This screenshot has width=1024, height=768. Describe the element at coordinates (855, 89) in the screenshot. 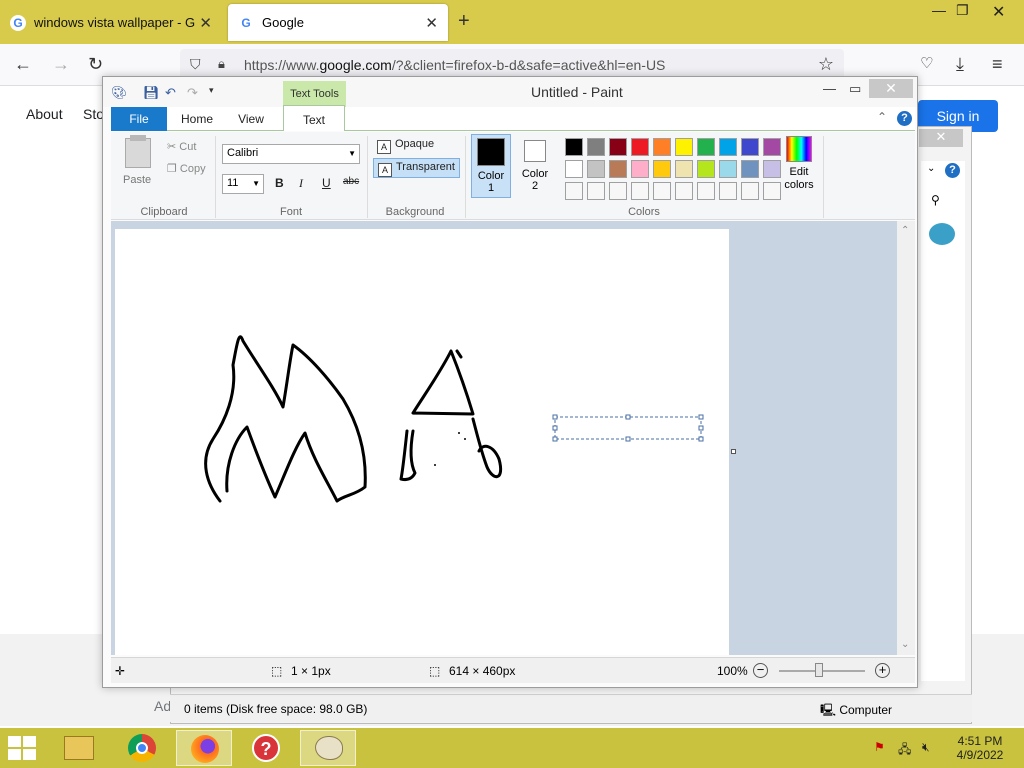

I see `maximize-icon: ▭` at that location.